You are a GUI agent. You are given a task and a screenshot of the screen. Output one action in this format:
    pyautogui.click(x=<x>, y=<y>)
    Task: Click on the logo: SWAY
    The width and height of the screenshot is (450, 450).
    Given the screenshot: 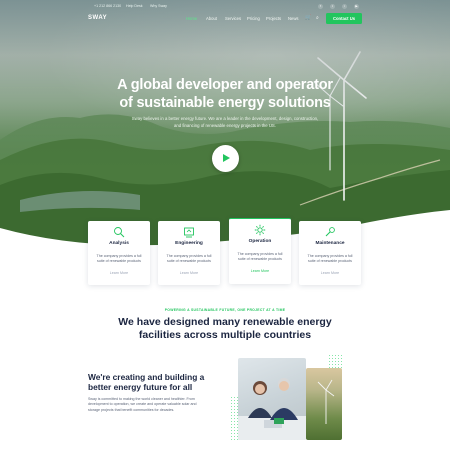 What is the action you would take?
    pyautogui.click(x=97, y=18)
    